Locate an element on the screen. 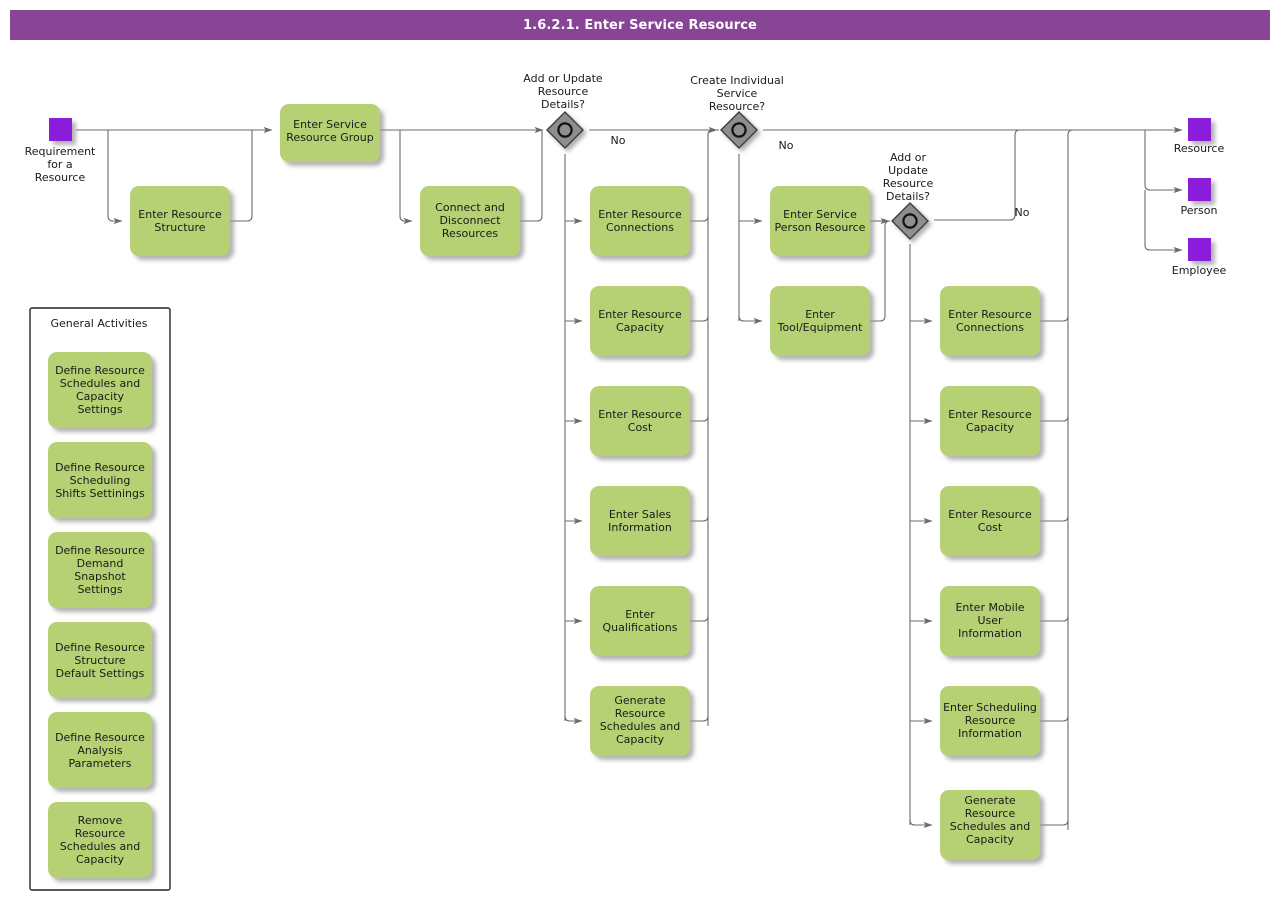 This screenshot has width=1280, height=900. flow-r5-collect is located at coordinates (1054, 718).